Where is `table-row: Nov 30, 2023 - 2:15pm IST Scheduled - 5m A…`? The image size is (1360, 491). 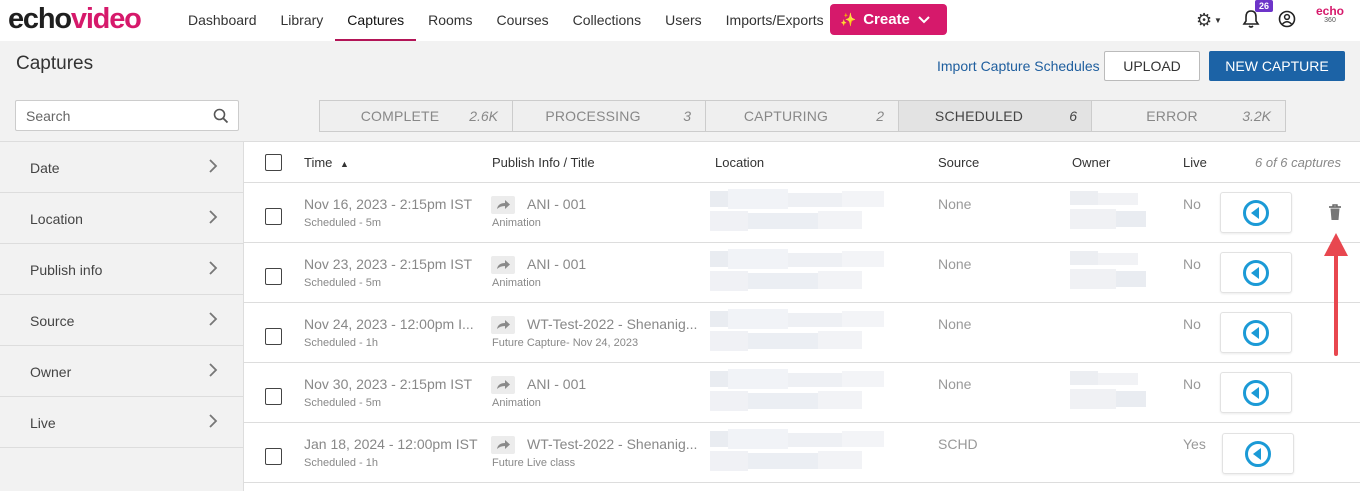
table-row: Nov 30, 2023 - 2:15pm IST Scheduled - 5m A… is located at coordinates (802, 393).